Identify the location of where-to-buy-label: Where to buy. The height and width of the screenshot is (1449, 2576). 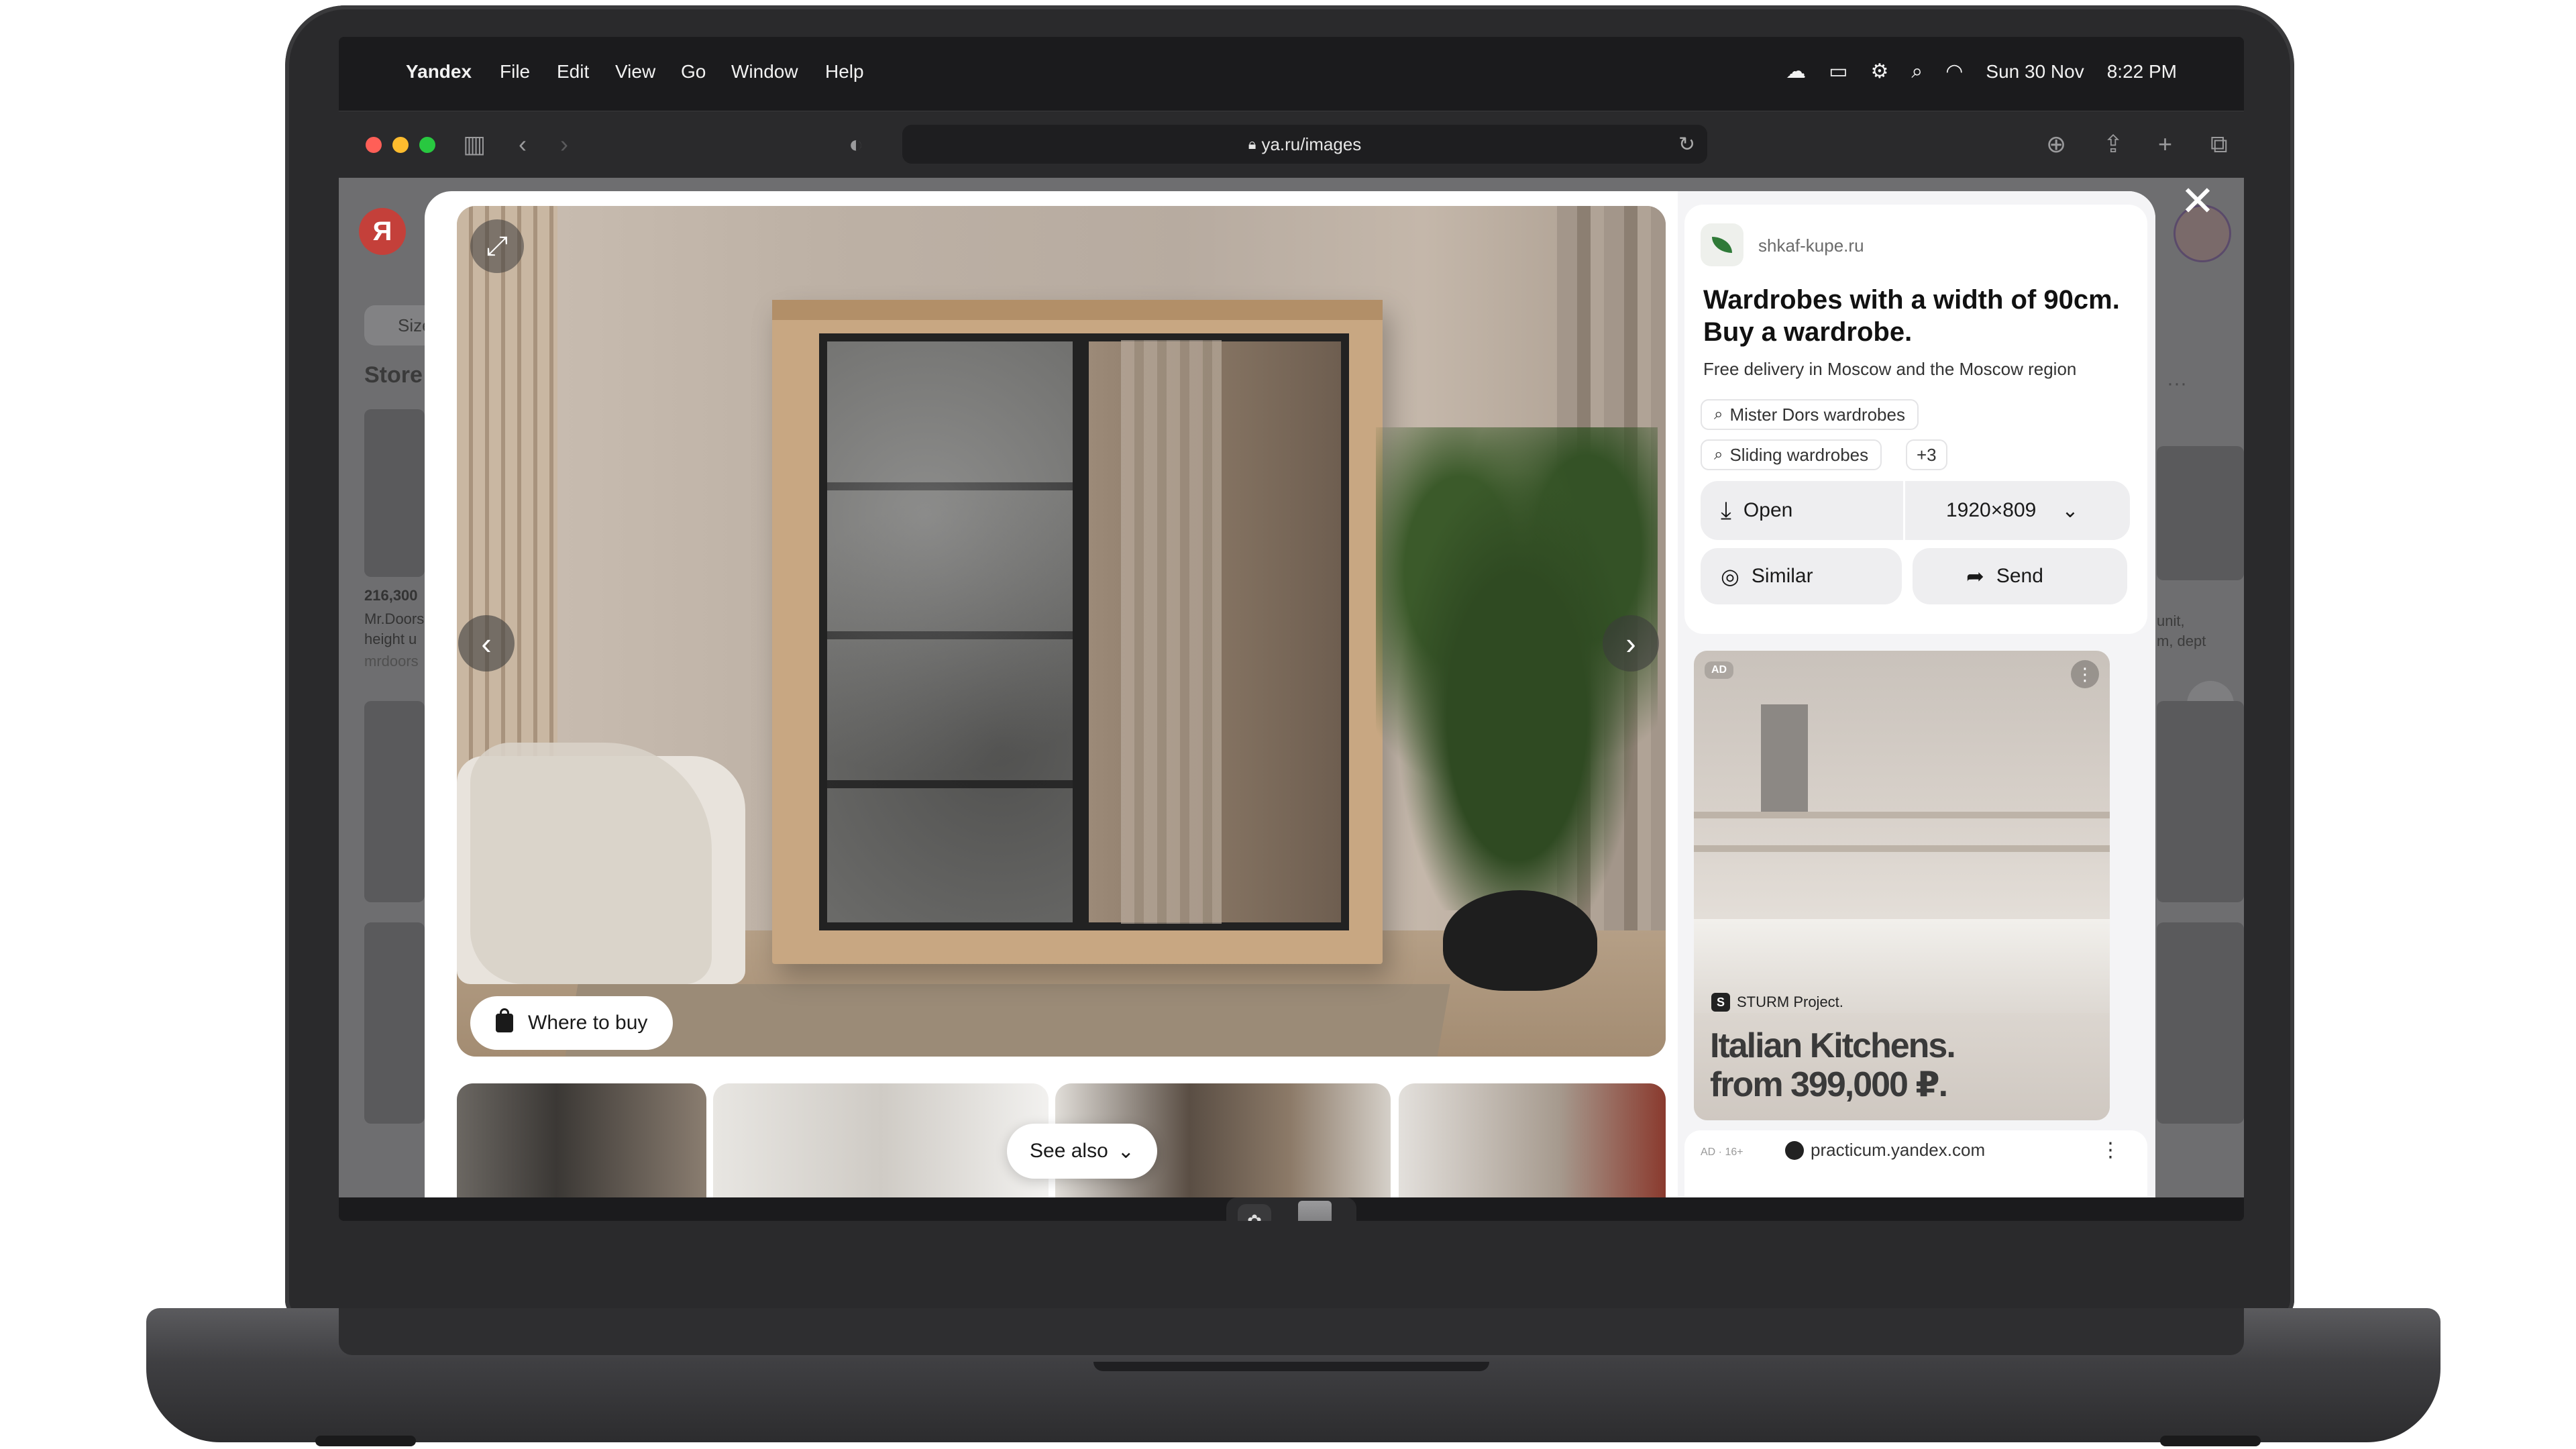
(588, 1023).